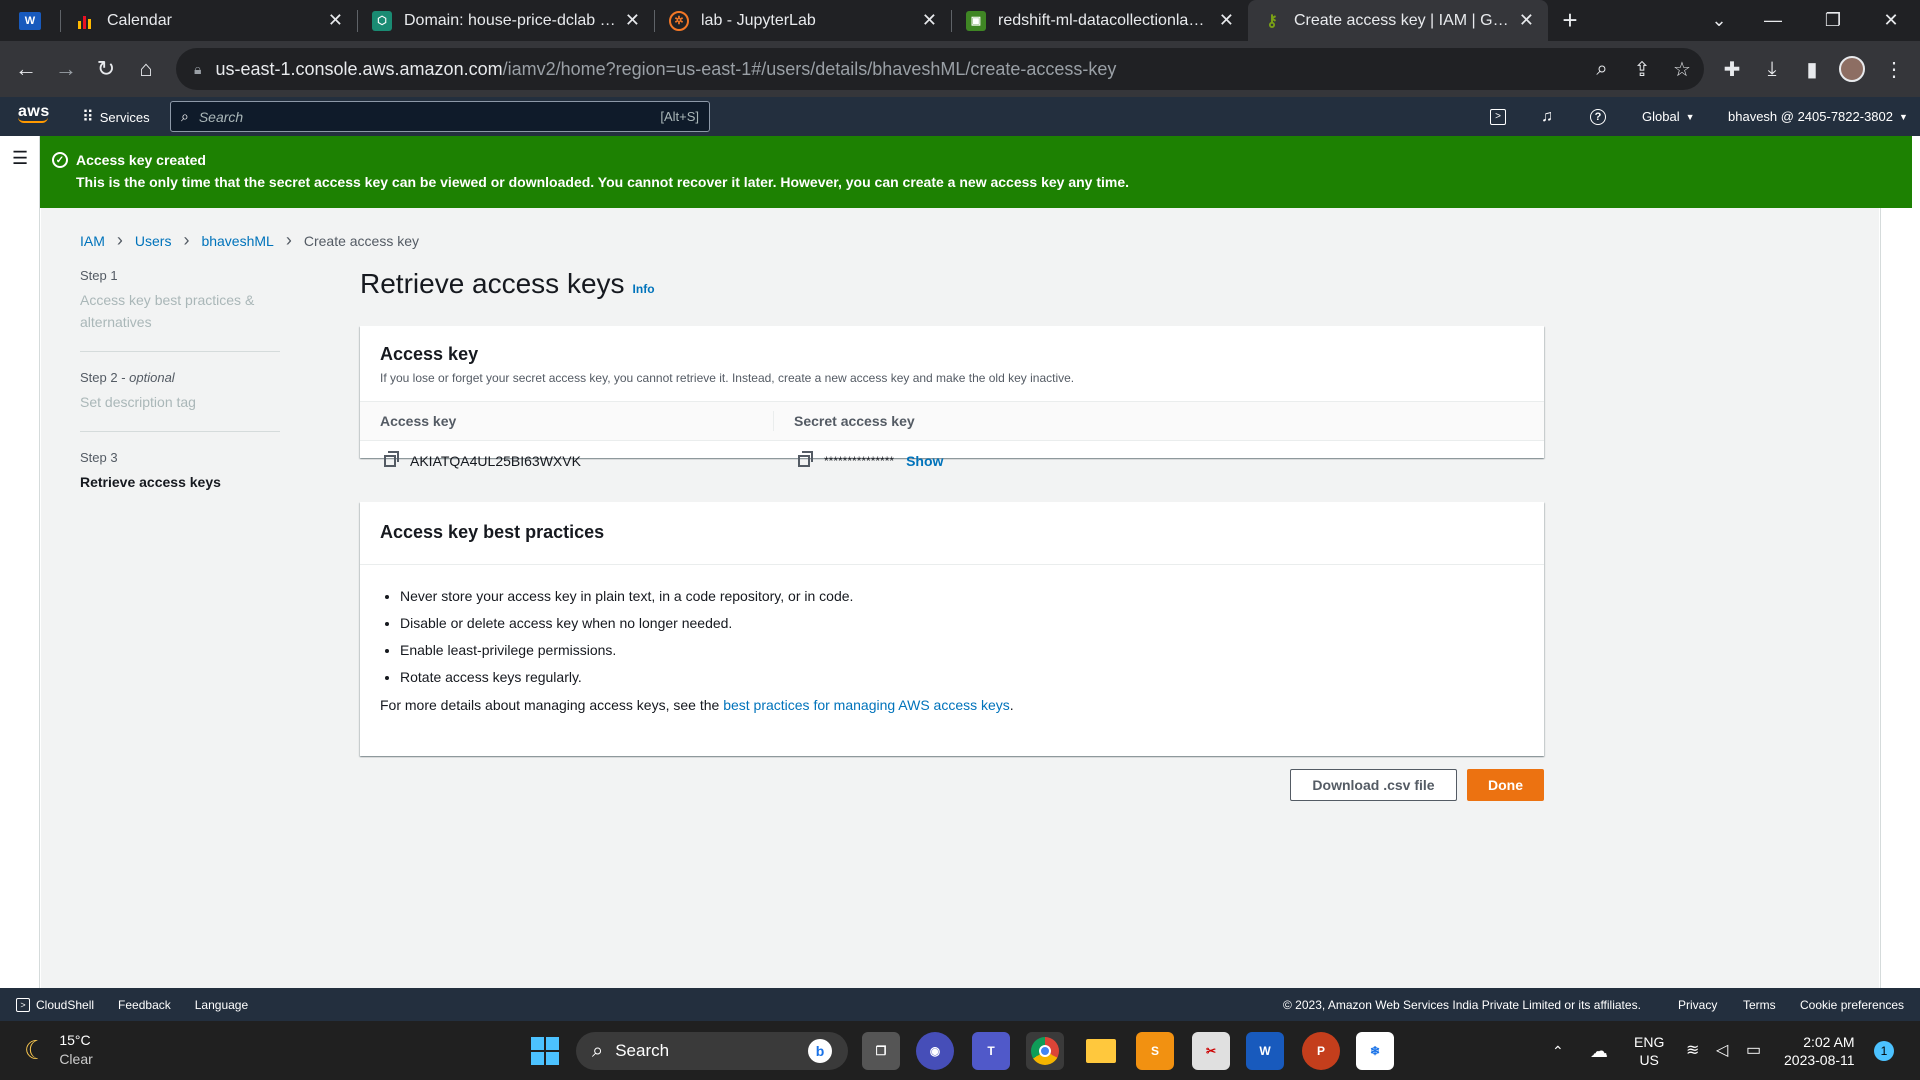 This screenshot has width=1920, height=1080. I want to click on tab-calendar: Calendar ✕, so click(209, 20).